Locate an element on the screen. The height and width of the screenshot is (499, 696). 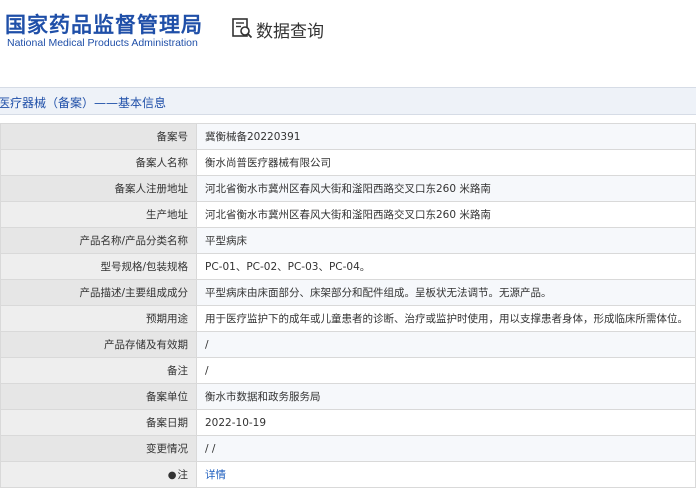
table-row: ●注 详情 is located at coordinates (348, 474).